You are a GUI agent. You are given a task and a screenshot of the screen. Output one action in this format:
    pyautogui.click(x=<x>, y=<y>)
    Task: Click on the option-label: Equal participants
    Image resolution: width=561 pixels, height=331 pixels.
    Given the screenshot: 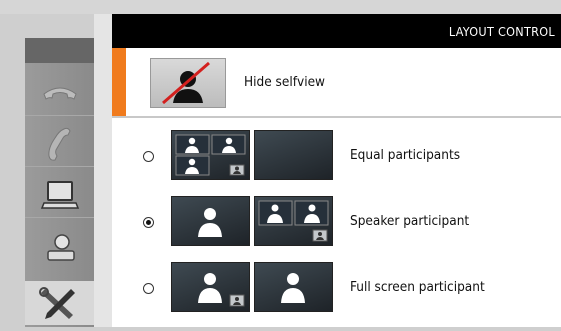 What is the action you would take?
    pyautogui.click(x=405, y=155)
    